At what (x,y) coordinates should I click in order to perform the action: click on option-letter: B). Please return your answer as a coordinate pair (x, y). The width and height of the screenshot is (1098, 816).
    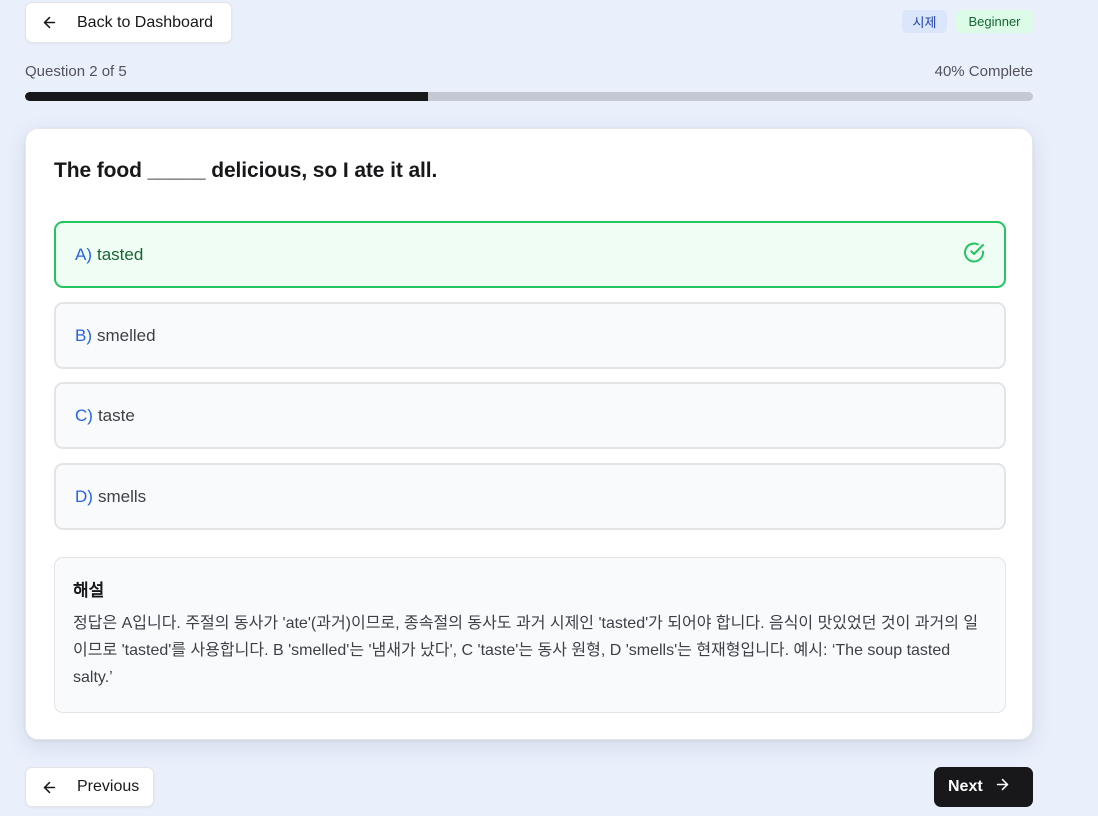
    Looking at the image, I should click on (83, 335).